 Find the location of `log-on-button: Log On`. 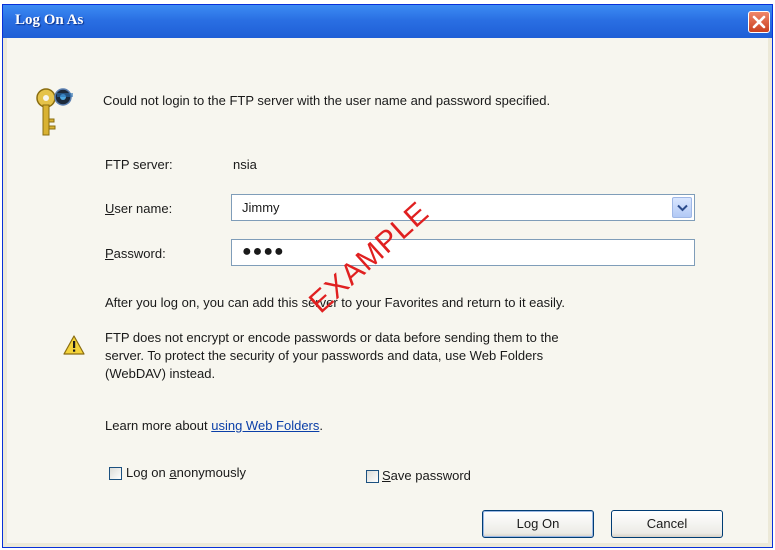

log-on-button: Log On is located at coordinates (538, 524).